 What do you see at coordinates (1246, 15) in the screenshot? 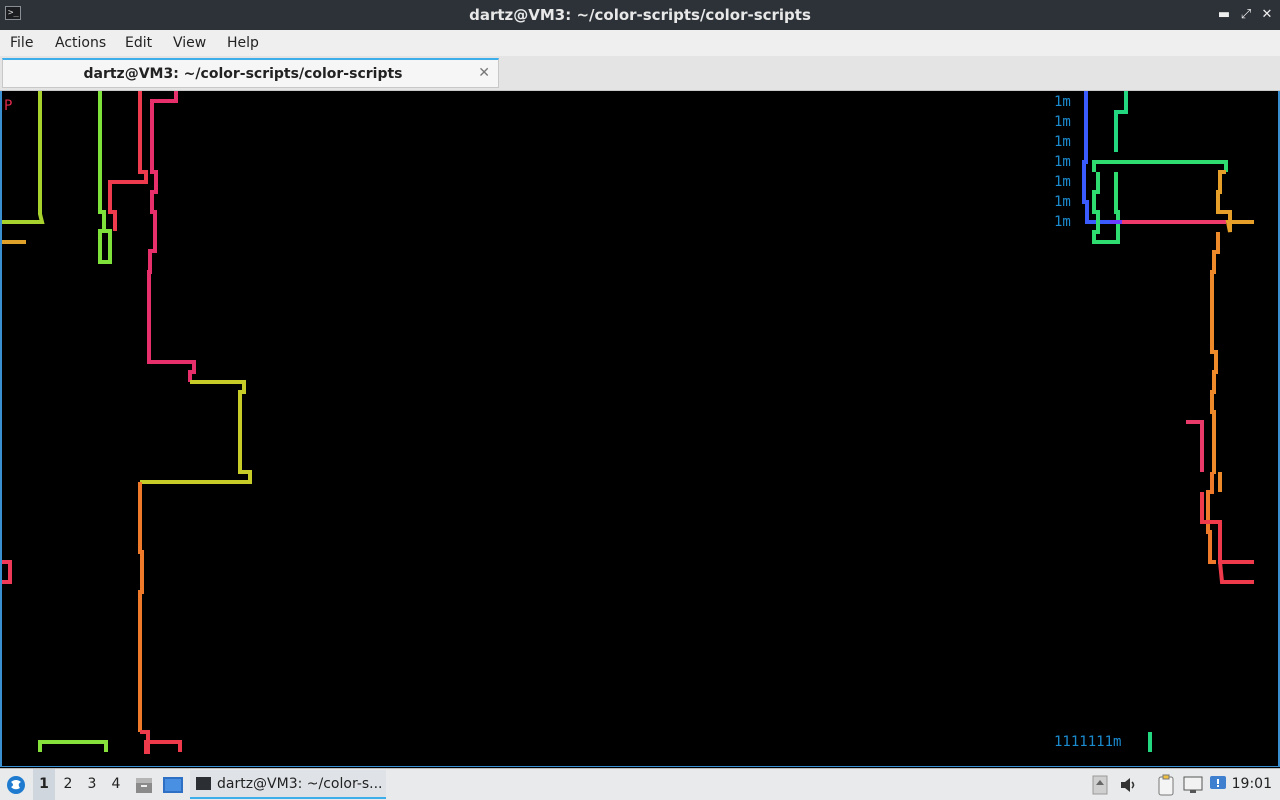
I see `maximize-icon: ⤢` at bounding box center [1246, 15].